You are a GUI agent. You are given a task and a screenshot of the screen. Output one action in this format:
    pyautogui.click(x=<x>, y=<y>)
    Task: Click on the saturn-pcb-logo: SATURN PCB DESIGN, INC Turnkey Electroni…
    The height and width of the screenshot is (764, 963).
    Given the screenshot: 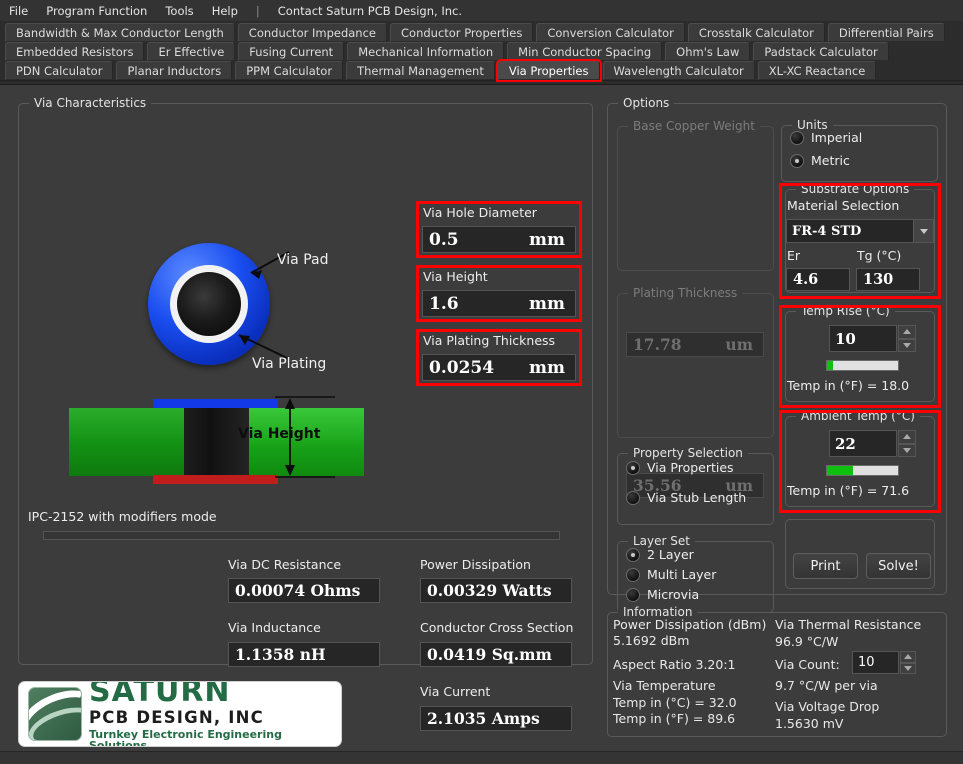 What is the action you would take?
    pyautogui.click(x=180, y=714)
    